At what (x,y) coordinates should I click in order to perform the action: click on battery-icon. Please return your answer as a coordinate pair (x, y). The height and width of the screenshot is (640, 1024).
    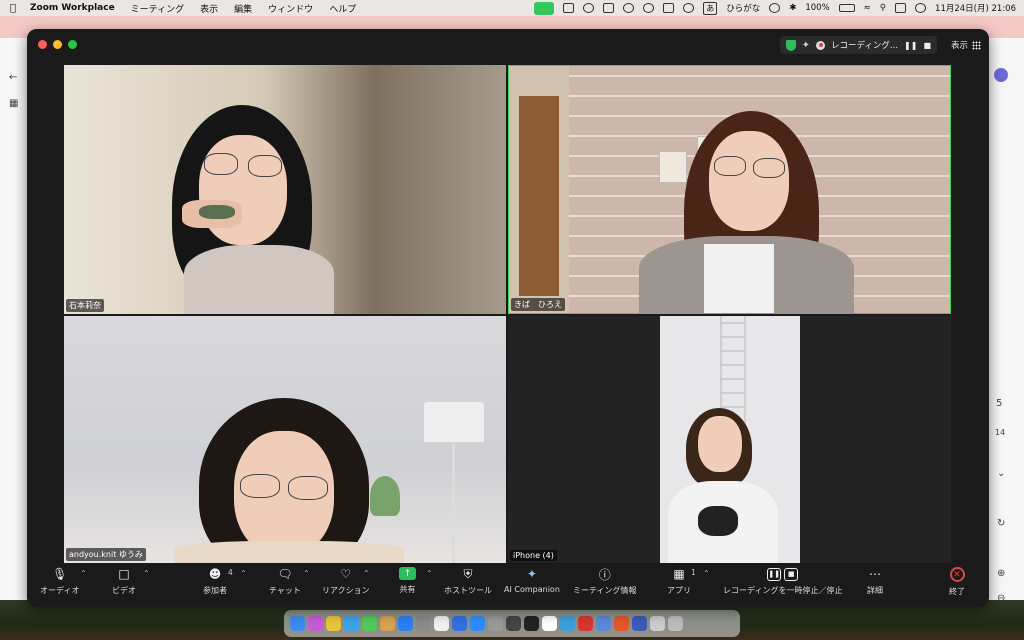
    Looking at the image, I should click on (846, 8).